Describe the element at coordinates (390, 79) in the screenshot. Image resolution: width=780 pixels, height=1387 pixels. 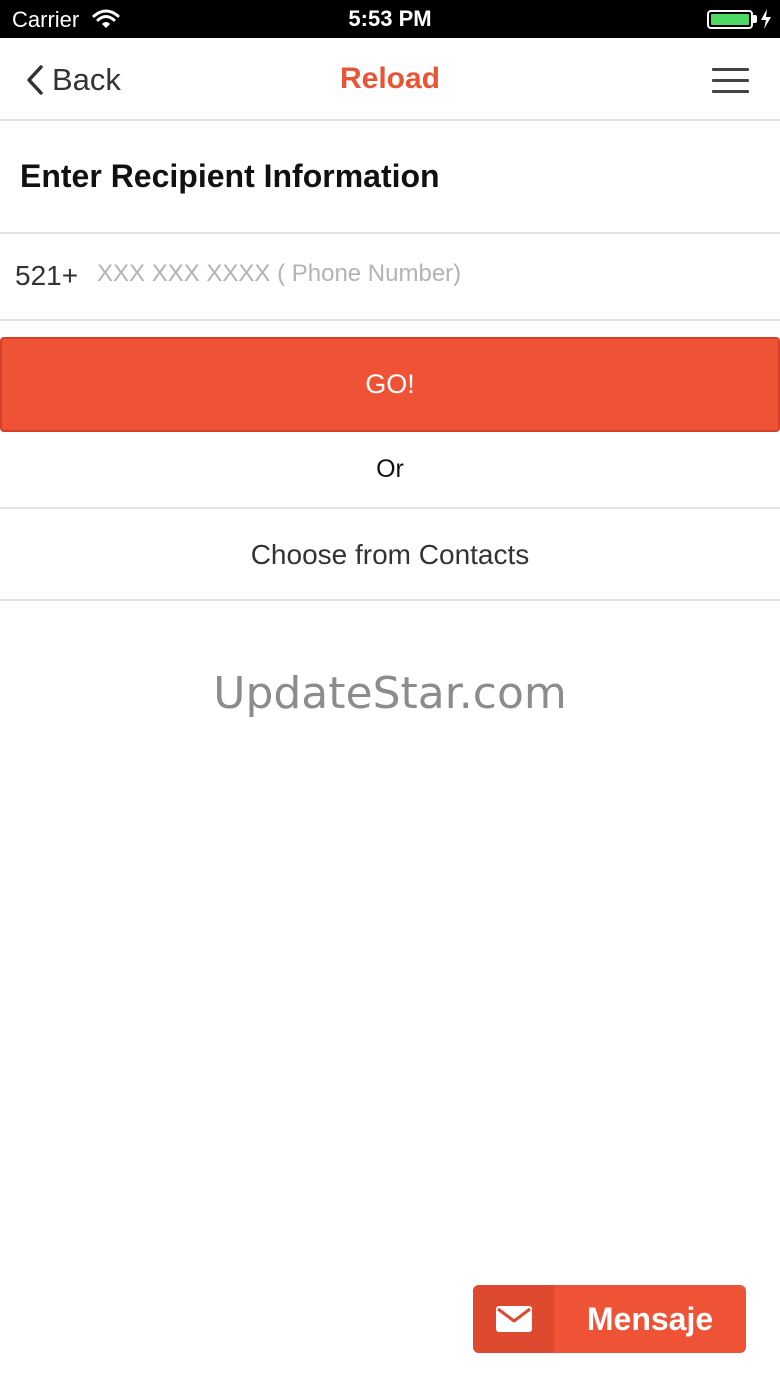
I see `nav-bar: Back Reload` at that location.